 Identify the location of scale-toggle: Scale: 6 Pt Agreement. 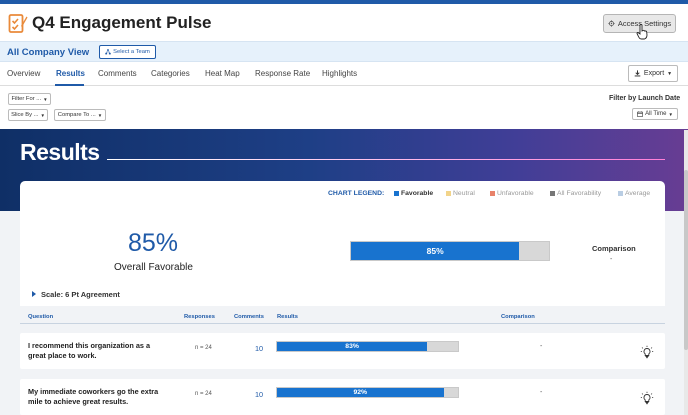
(342, 294).